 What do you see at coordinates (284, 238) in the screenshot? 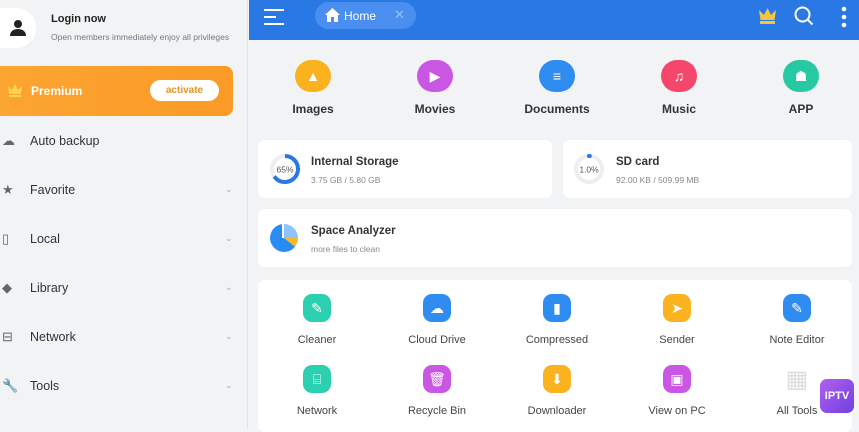
I see `pie-chart-icon` at bounding box center [284, 238].